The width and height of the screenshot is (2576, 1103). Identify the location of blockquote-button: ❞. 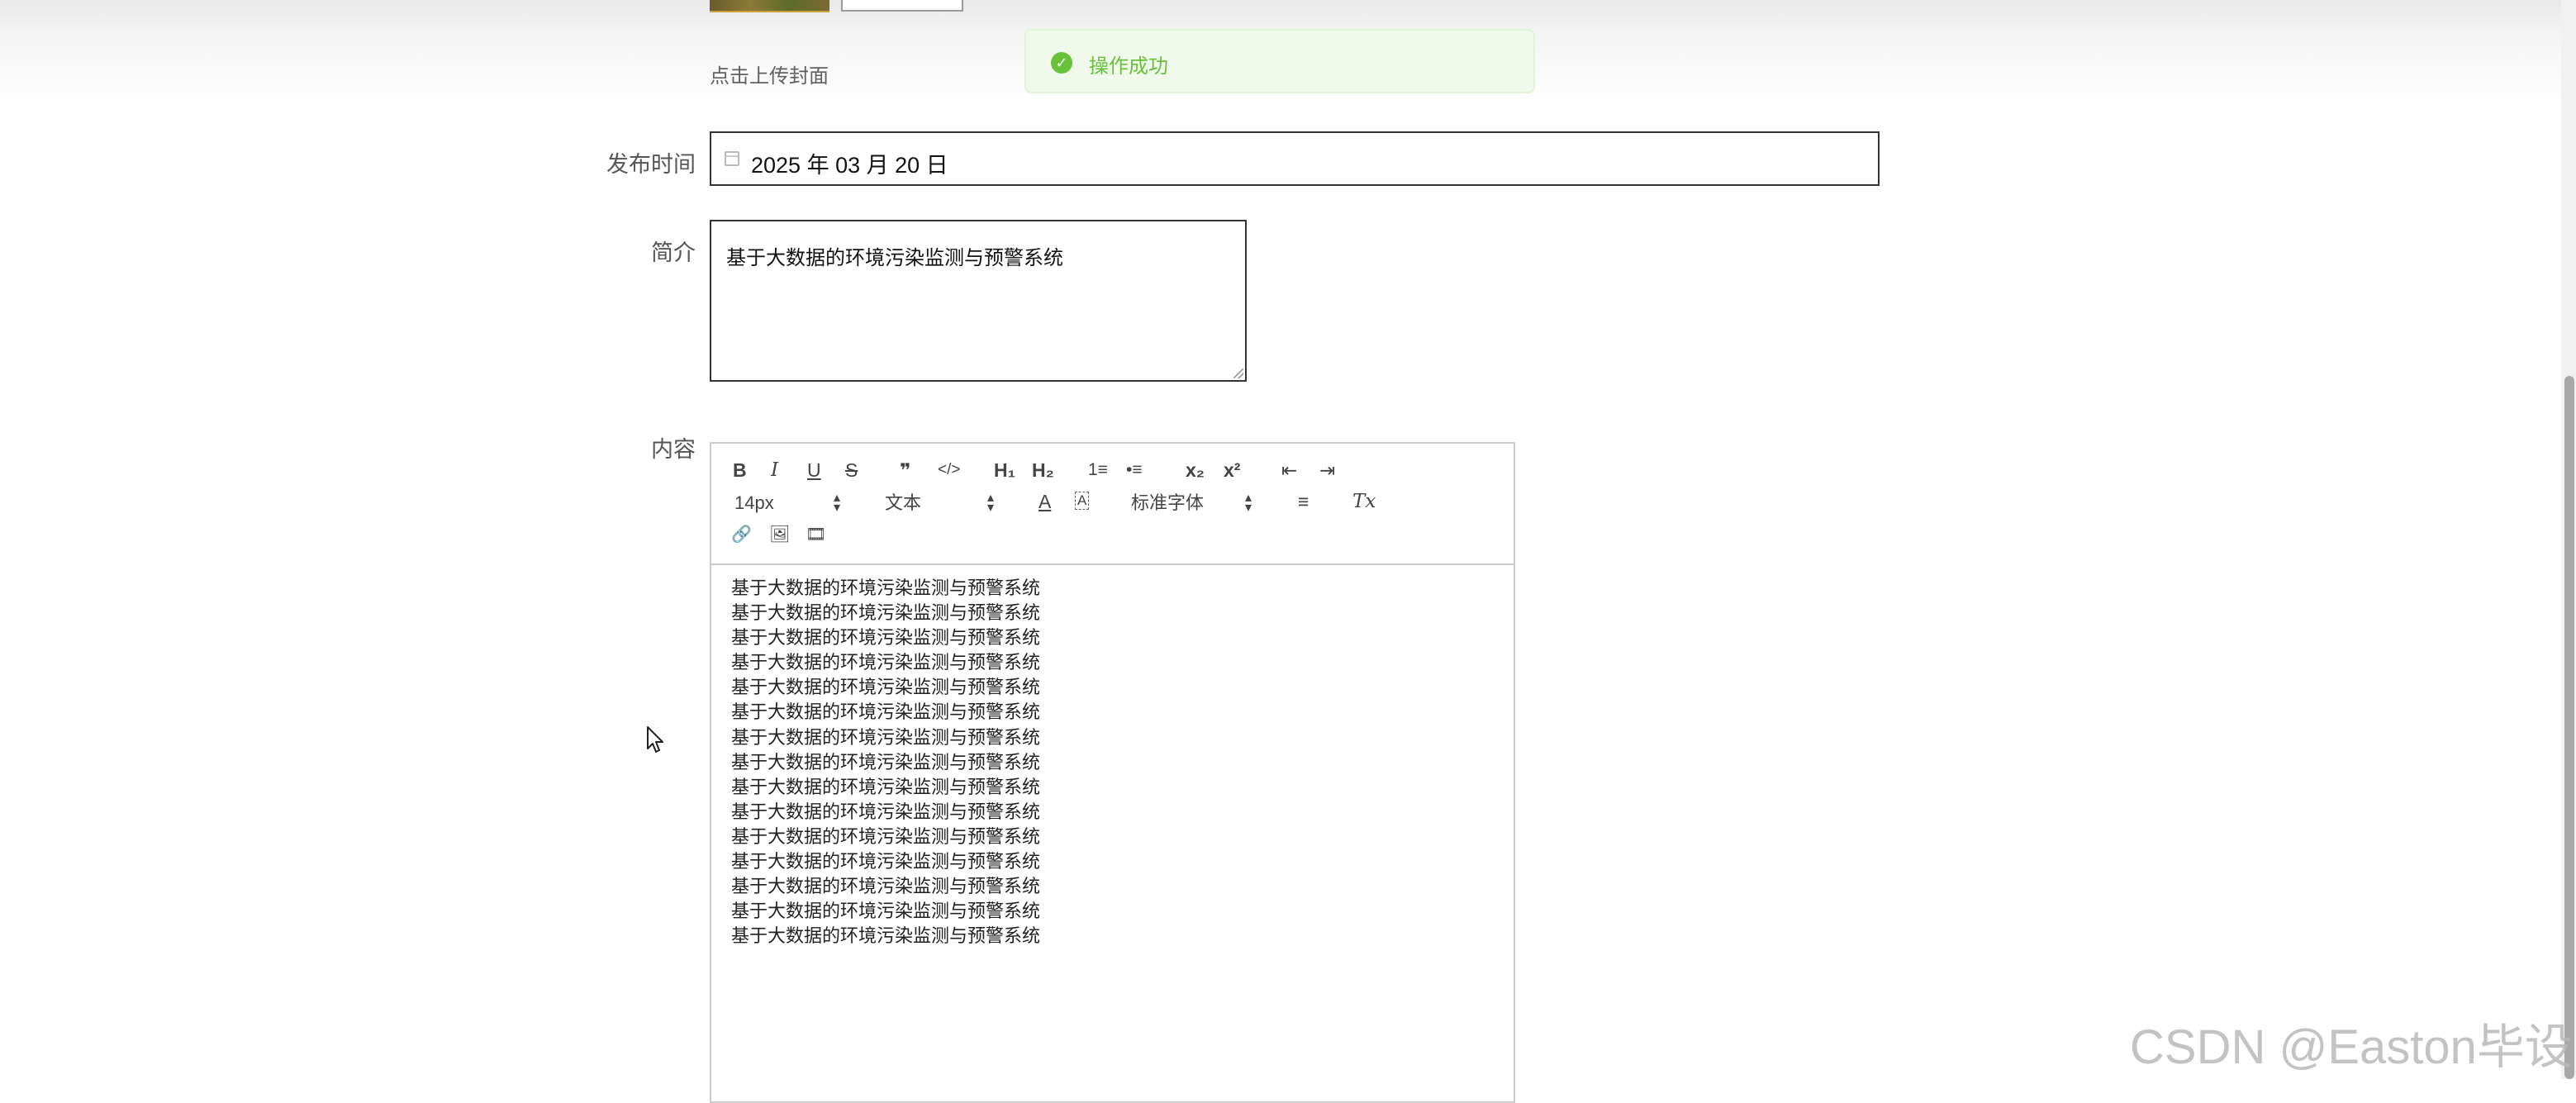
(905, 470).